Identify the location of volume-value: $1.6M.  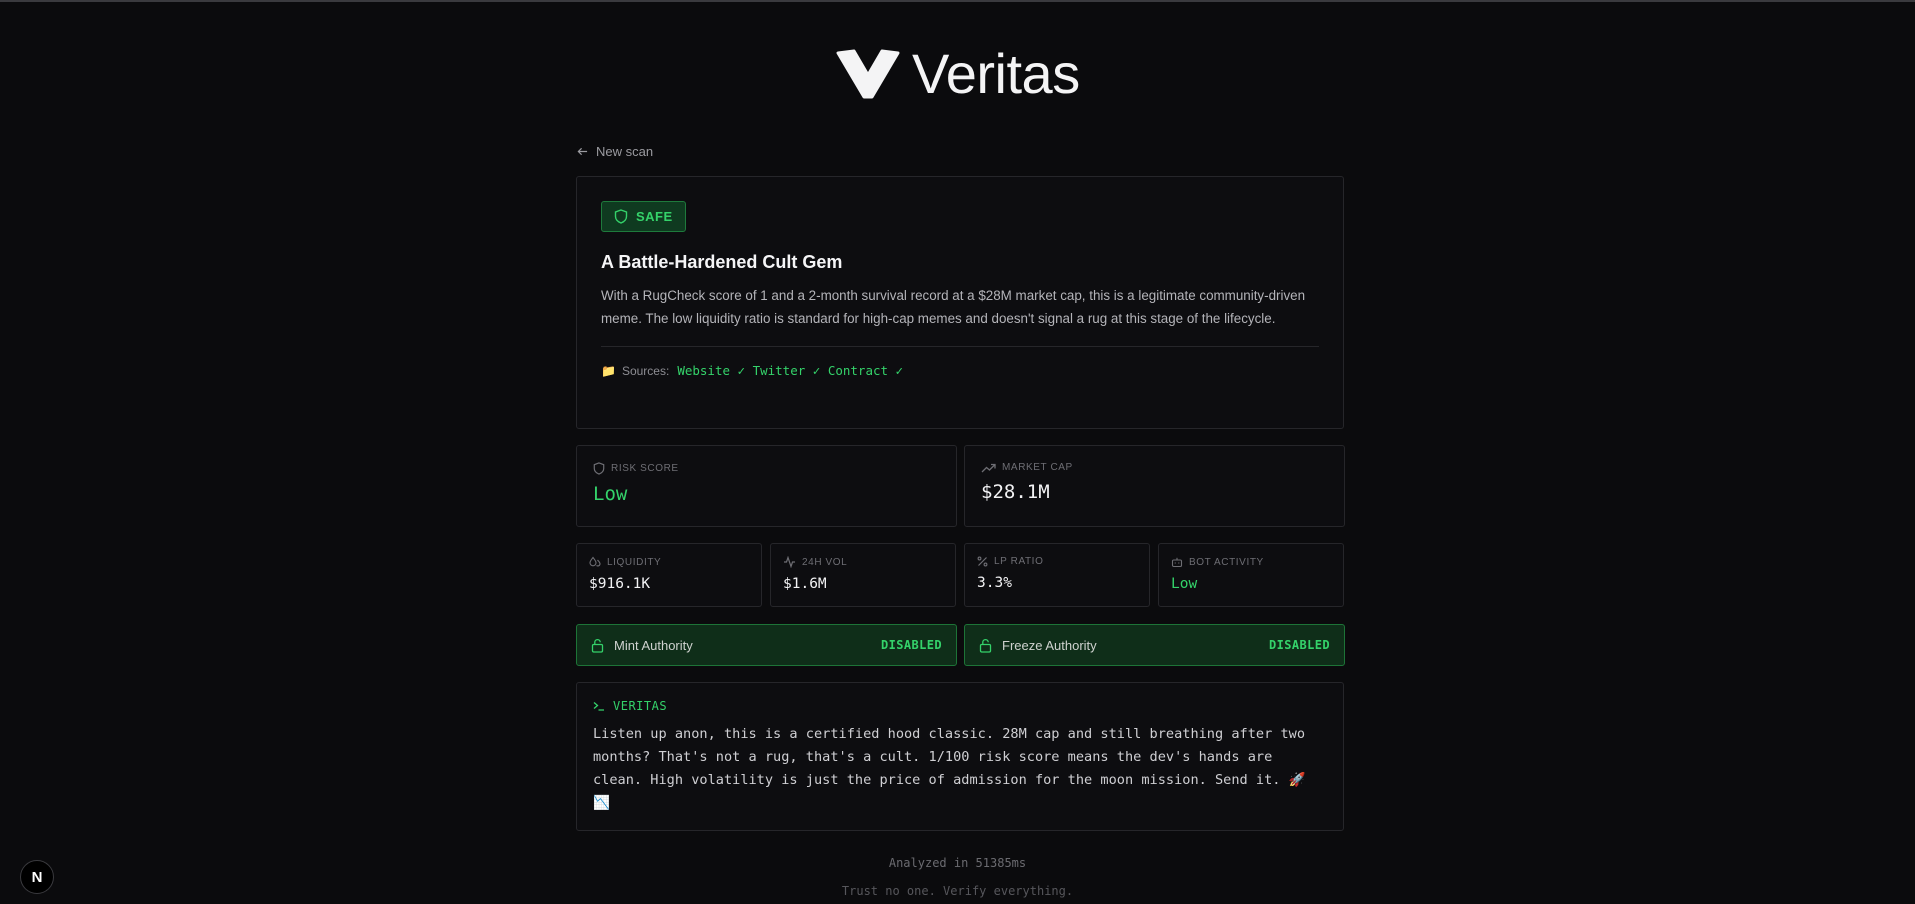
(805, 584).